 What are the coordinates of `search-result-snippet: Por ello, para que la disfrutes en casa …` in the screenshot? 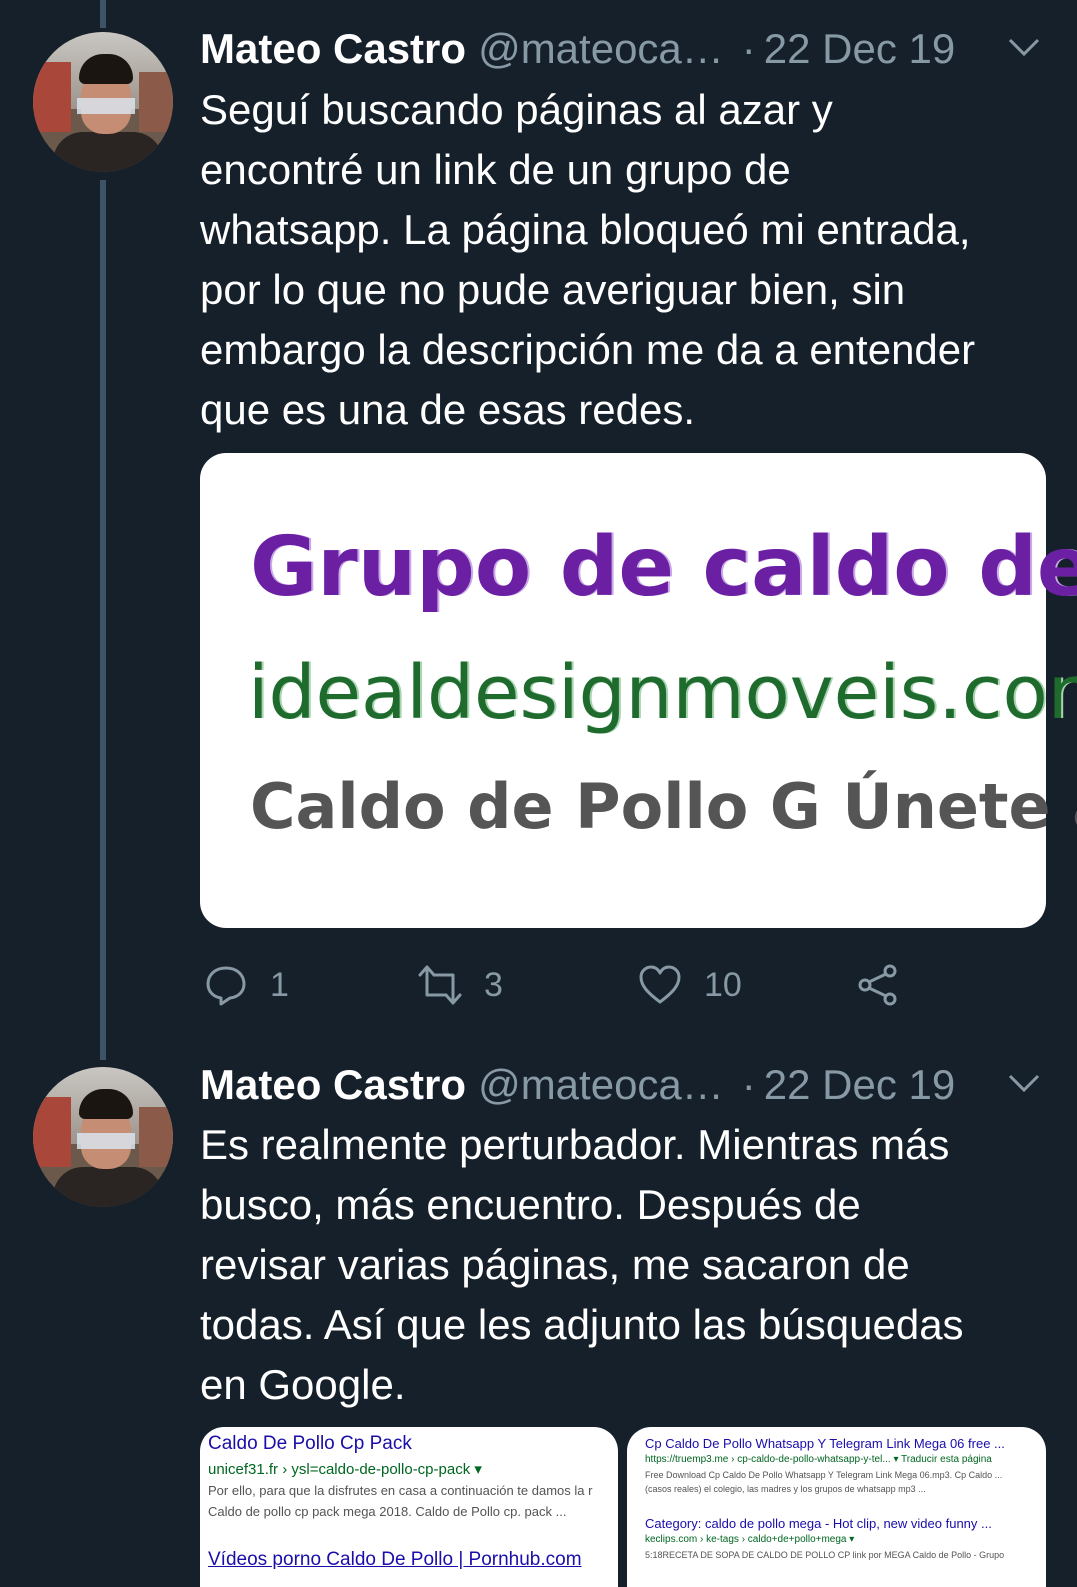 It's located at (400, 1490).